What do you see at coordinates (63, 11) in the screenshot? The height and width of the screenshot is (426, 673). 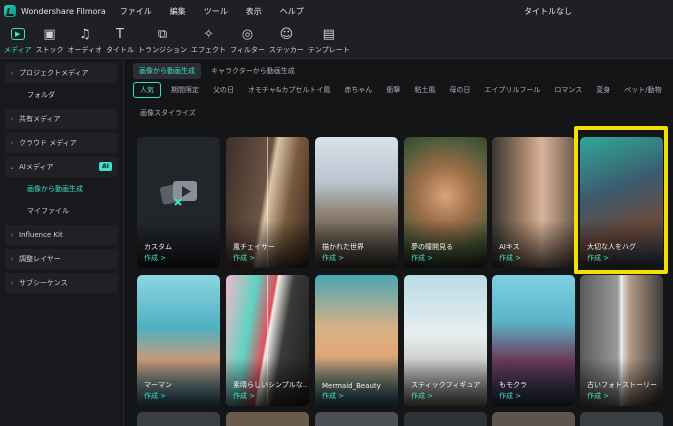 I see `app-name: Wondershare Filmora` at bounding box center [63, 11].